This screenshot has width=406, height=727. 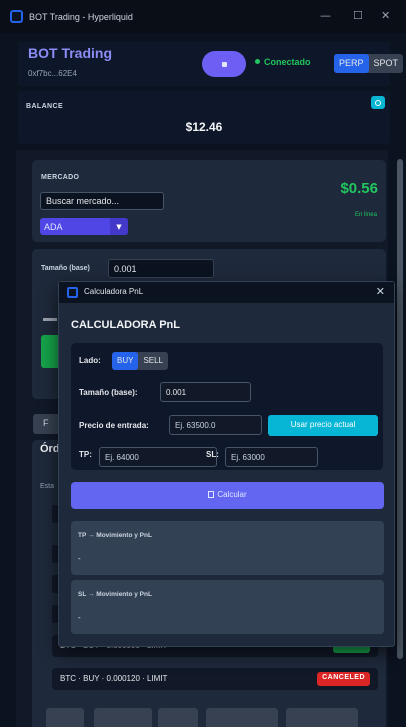 What do you see at coordinates (153, 361) in the screenshot?
I see `side-sell-button: SELL` at bounding box center [153, 361].